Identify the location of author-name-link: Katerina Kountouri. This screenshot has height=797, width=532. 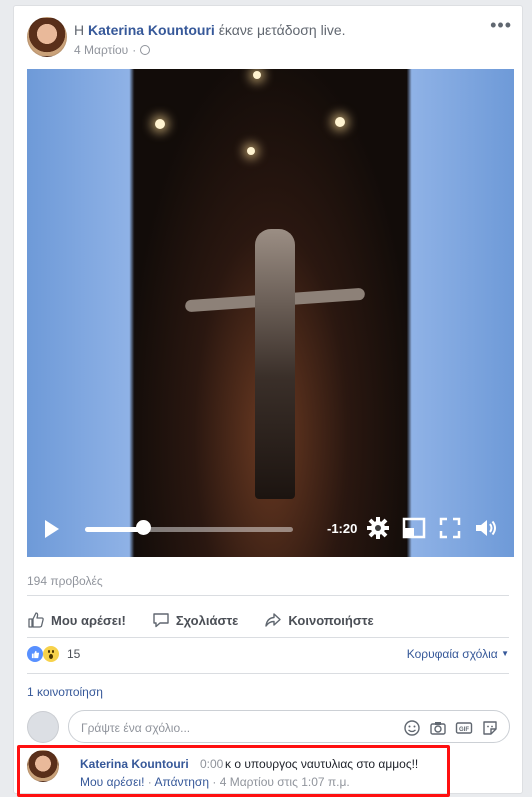
(151, 30).